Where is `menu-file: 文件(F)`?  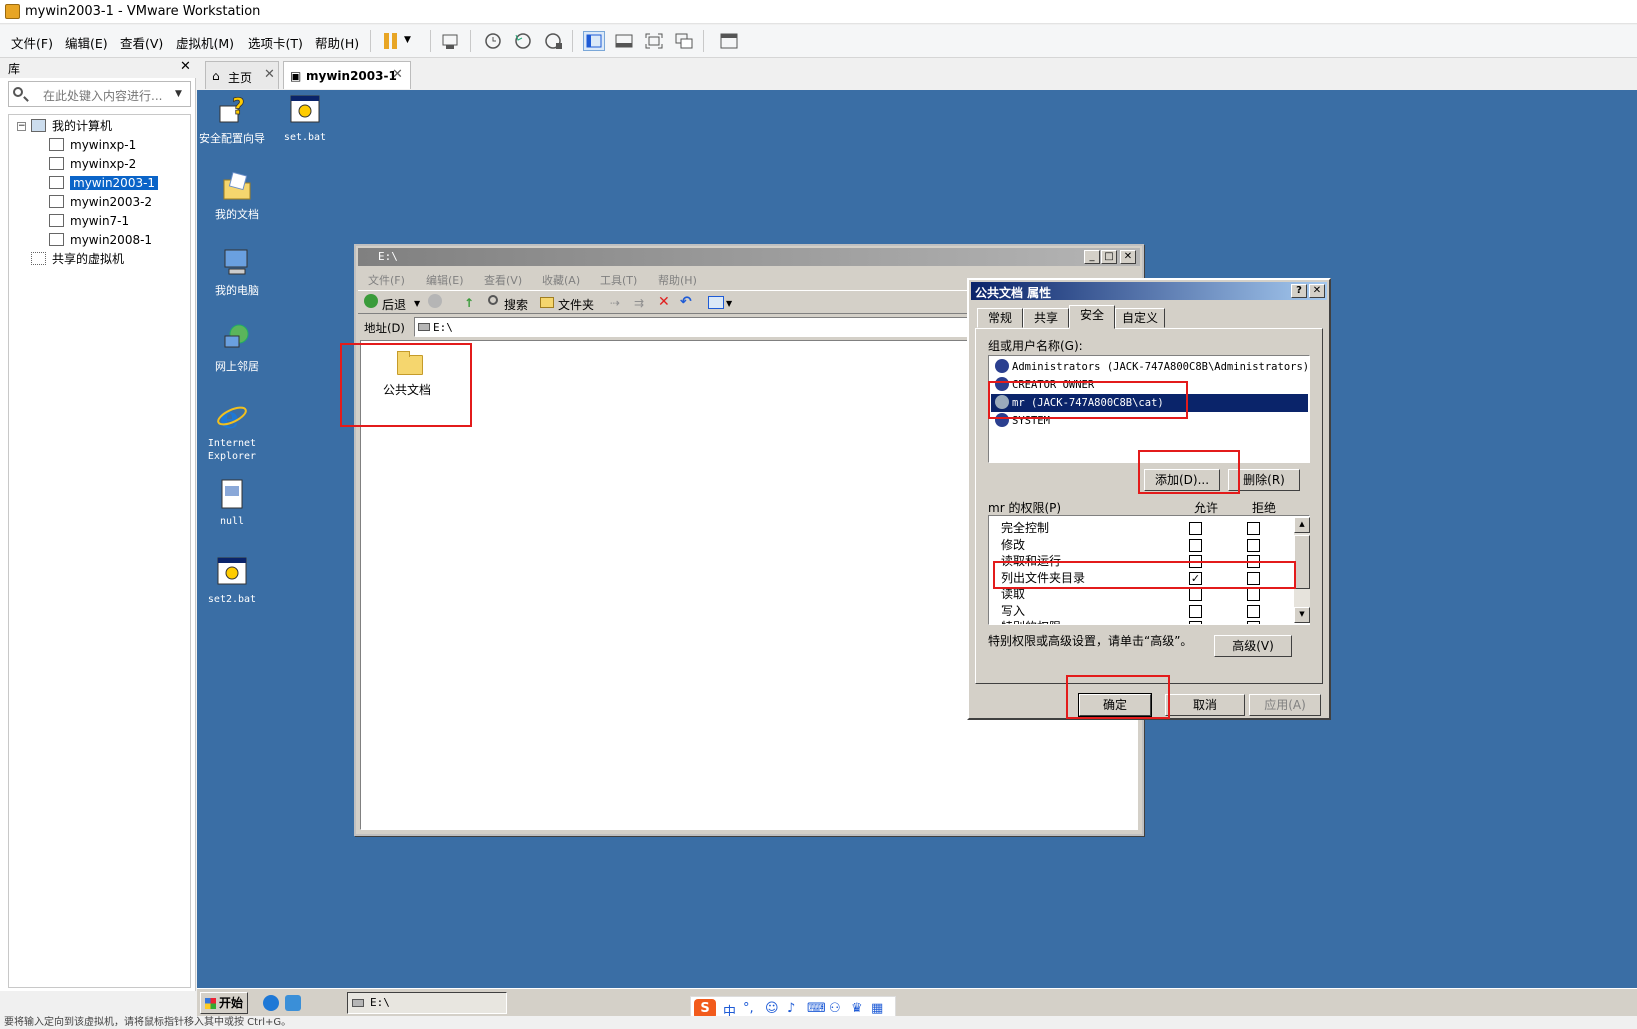 menu-file: 文件(F) is located at coordinates (32, 42).